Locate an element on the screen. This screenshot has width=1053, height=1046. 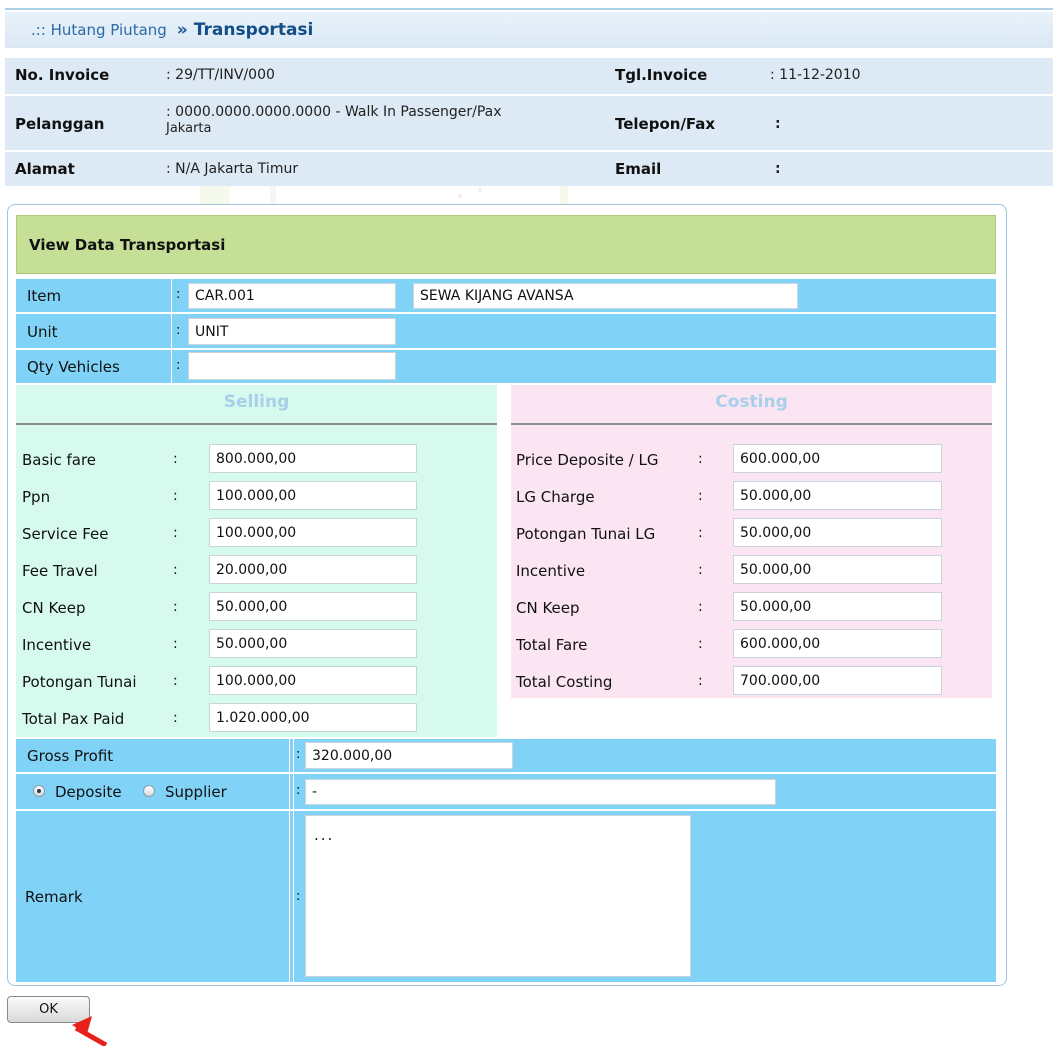
qty-row: Qty Vehicles : is located at coordinates (506, 366).